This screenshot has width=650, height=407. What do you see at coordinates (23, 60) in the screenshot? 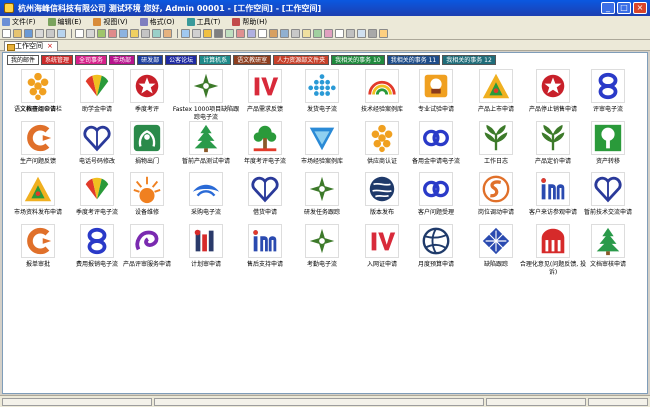
I see `category-tab-0: 我的邮件` at bounding box center [23, 60].